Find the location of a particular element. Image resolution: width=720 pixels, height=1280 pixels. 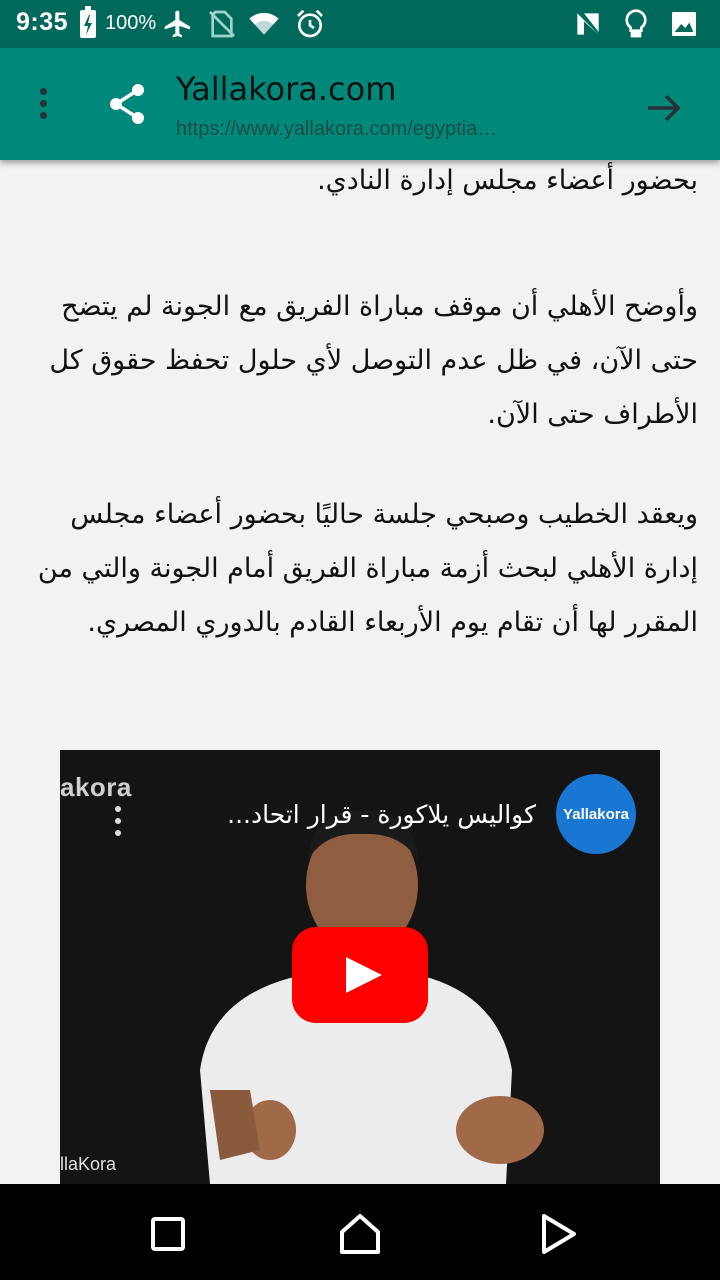

image-icon is located at coordinates (684, 24).